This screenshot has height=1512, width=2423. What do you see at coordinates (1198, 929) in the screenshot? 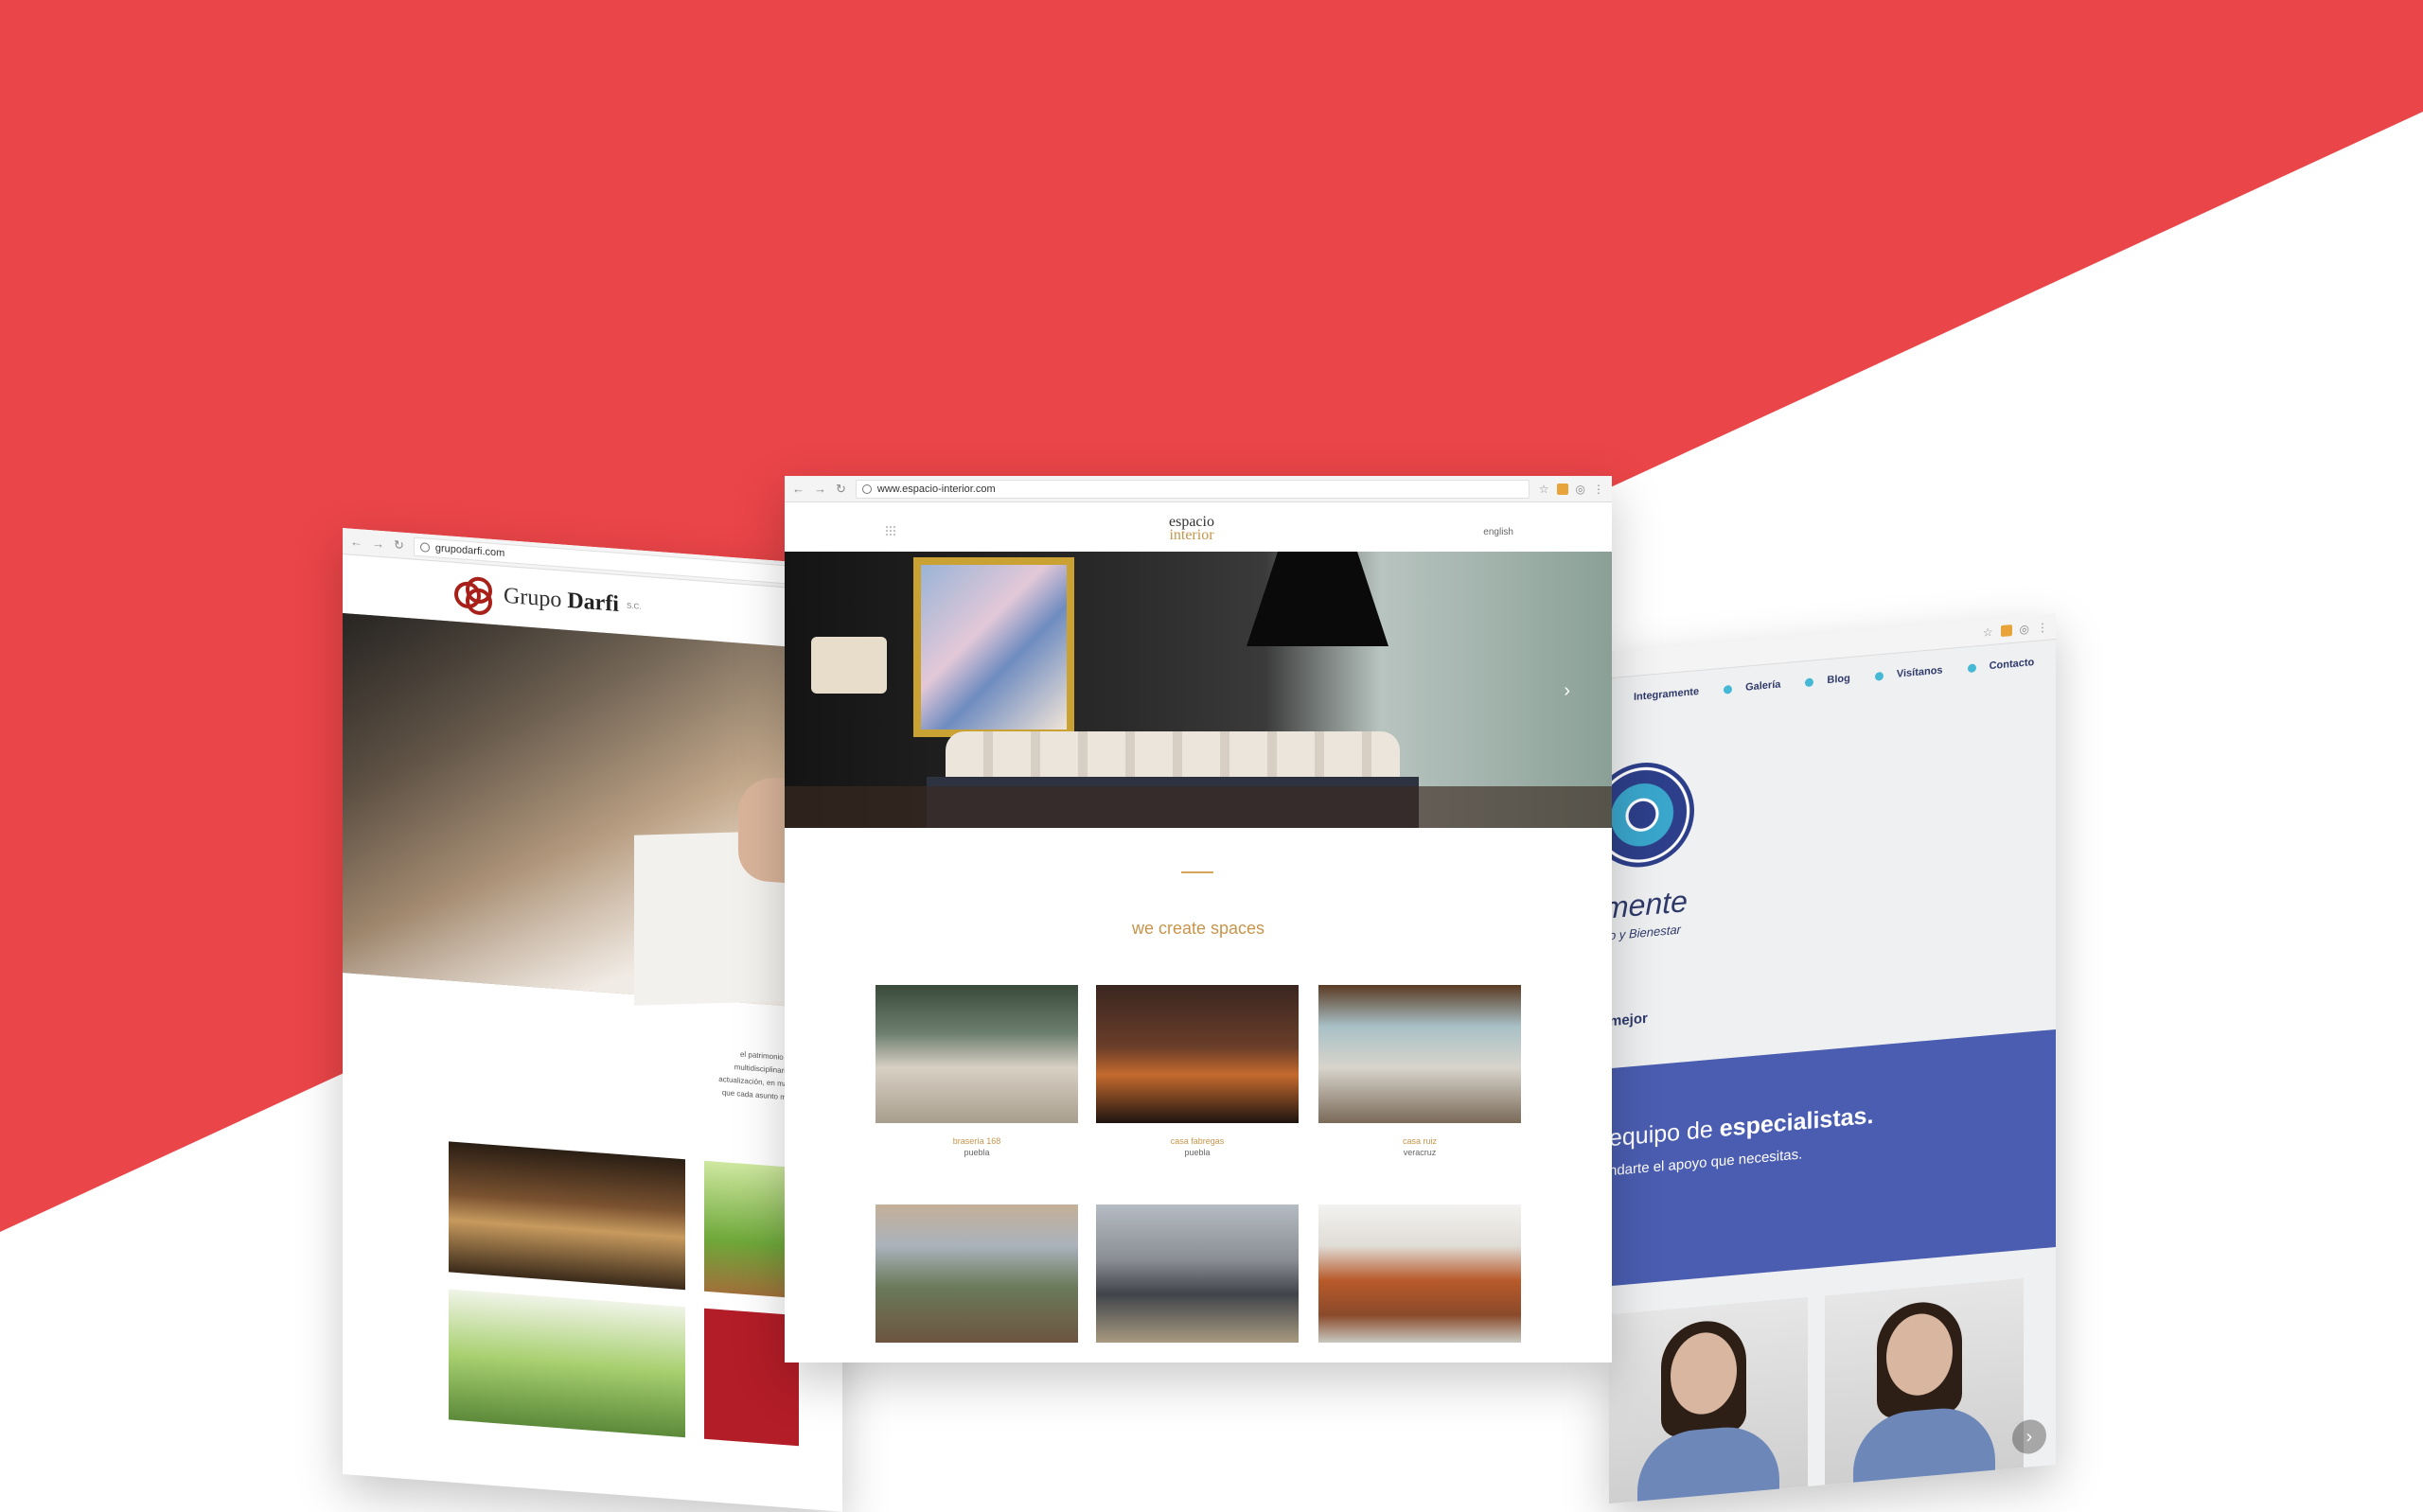
I see `section-title: we create spaces` at bounding box center [1198, 929].